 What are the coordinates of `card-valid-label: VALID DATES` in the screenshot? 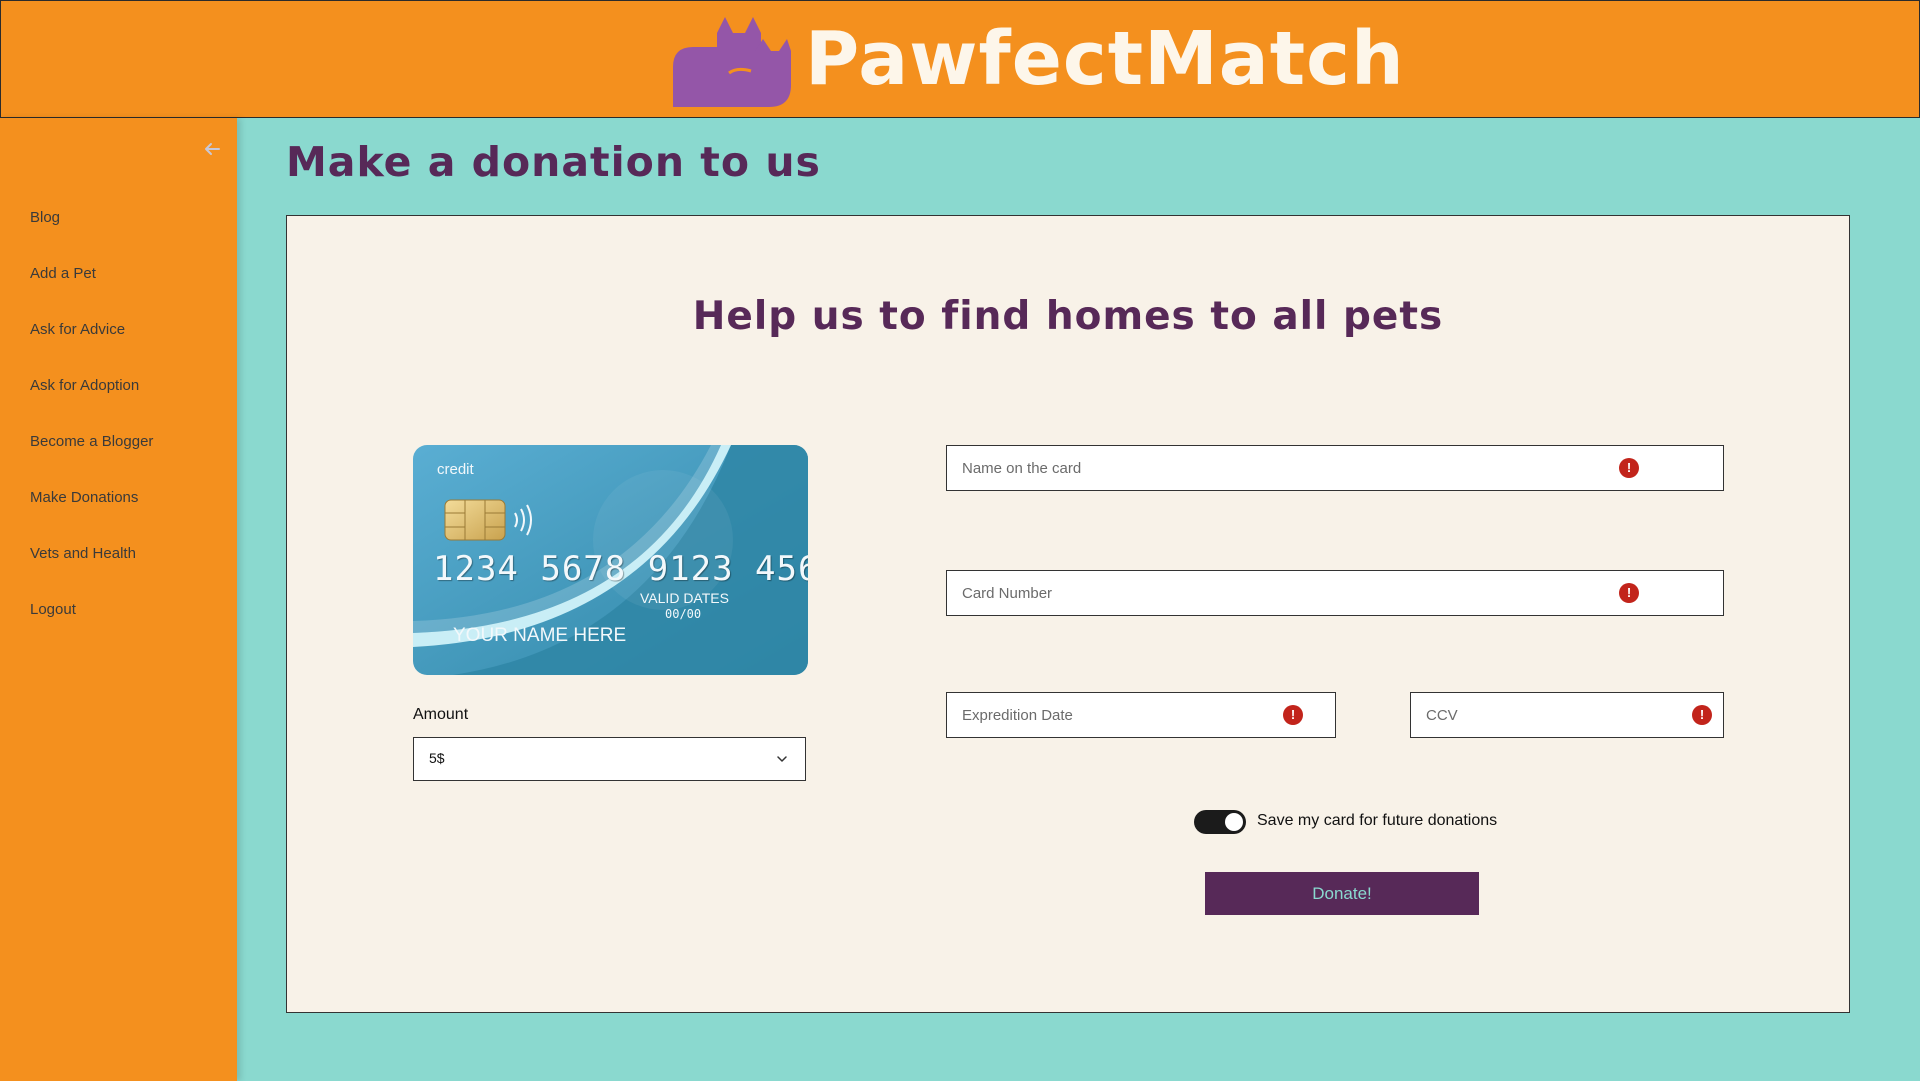 It's located at (684, 598).